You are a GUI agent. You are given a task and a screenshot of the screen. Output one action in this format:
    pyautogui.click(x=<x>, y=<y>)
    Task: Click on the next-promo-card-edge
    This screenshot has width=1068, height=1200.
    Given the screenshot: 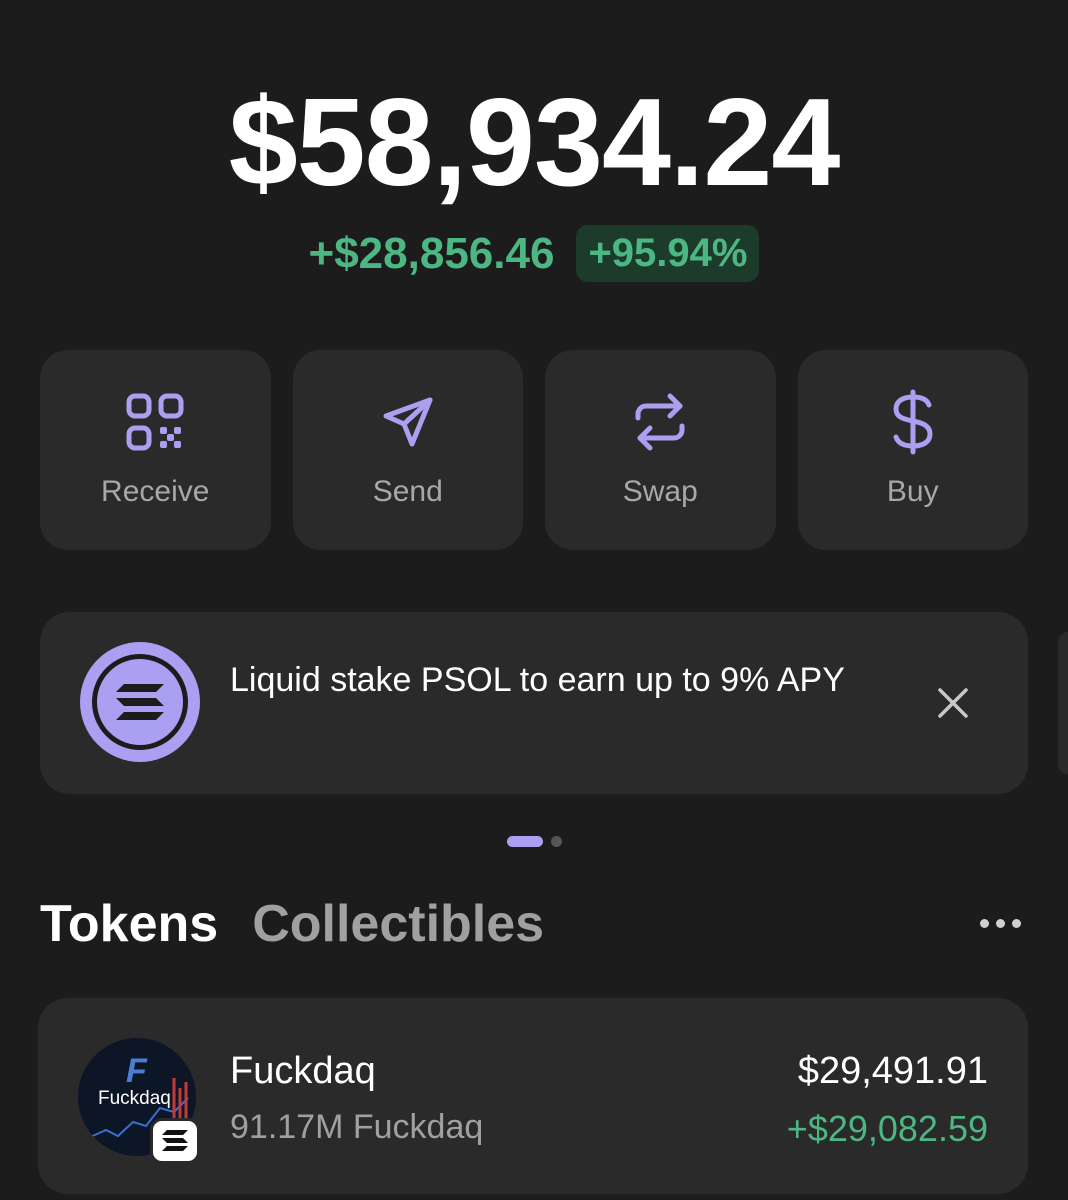 What is the action you would take?
    pyautogui.click(x=1063, y=703)
    